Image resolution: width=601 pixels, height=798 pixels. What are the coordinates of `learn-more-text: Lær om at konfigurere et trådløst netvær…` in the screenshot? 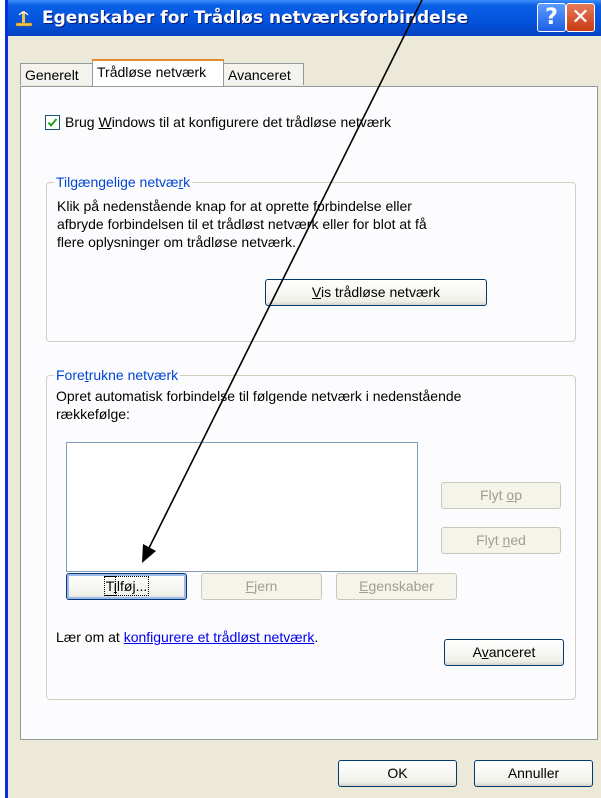 It's located at (187, 637).